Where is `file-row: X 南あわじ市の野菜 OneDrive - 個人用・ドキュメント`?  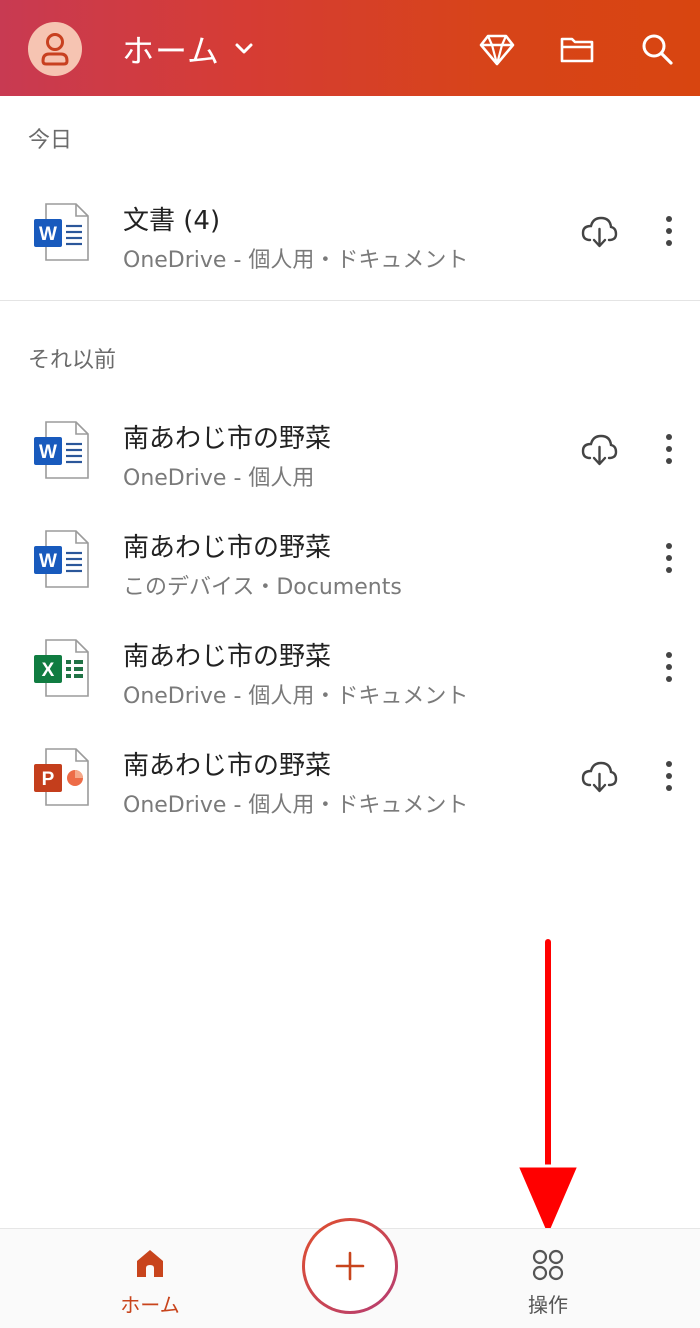
file-row: X 南あわじ市の野菜 OneDrive - 個人用・ドキュメント is located at coordinates (350, 668).